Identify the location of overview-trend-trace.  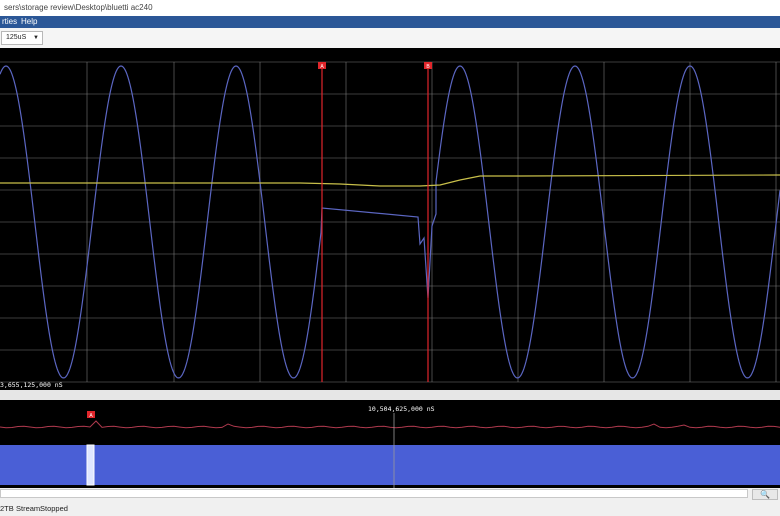
(390, 424).